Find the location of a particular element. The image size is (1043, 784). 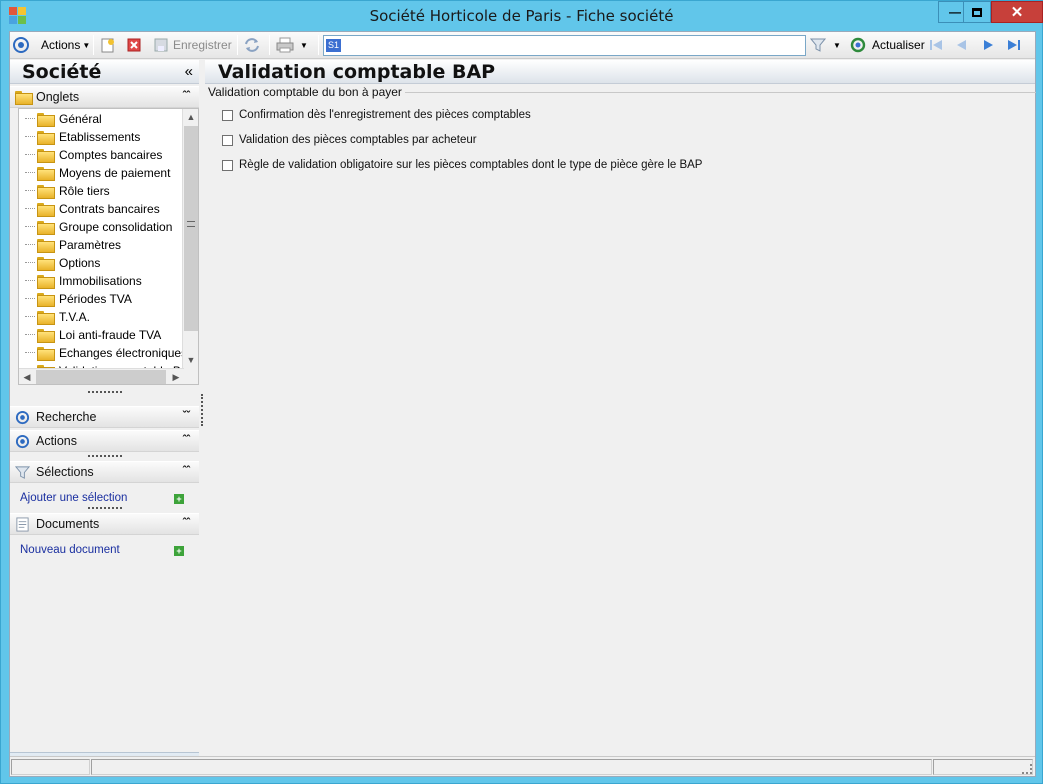

selections-section-header: Sélections ˆˆ is located at coordinates (104, 472).